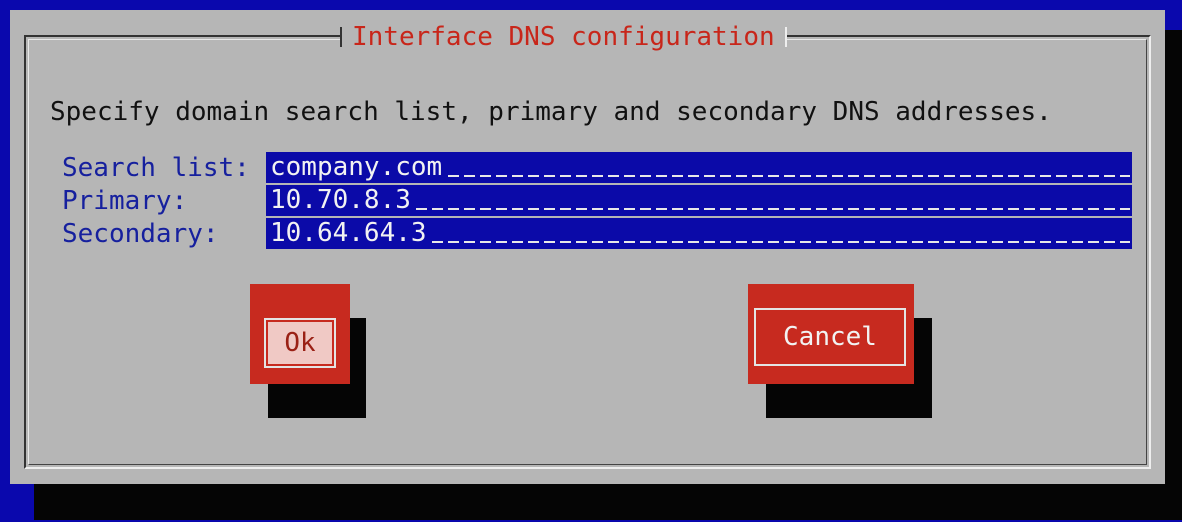  I want to click on primary-dns-value: 10.70.8.3, so click(340, 200).